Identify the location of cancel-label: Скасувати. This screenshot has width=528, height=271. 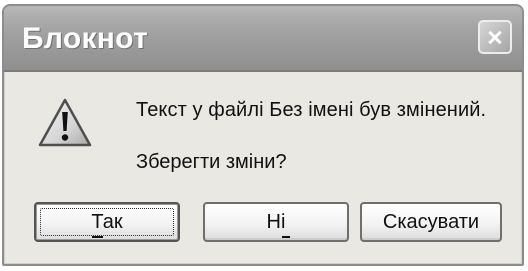
(431, 221).